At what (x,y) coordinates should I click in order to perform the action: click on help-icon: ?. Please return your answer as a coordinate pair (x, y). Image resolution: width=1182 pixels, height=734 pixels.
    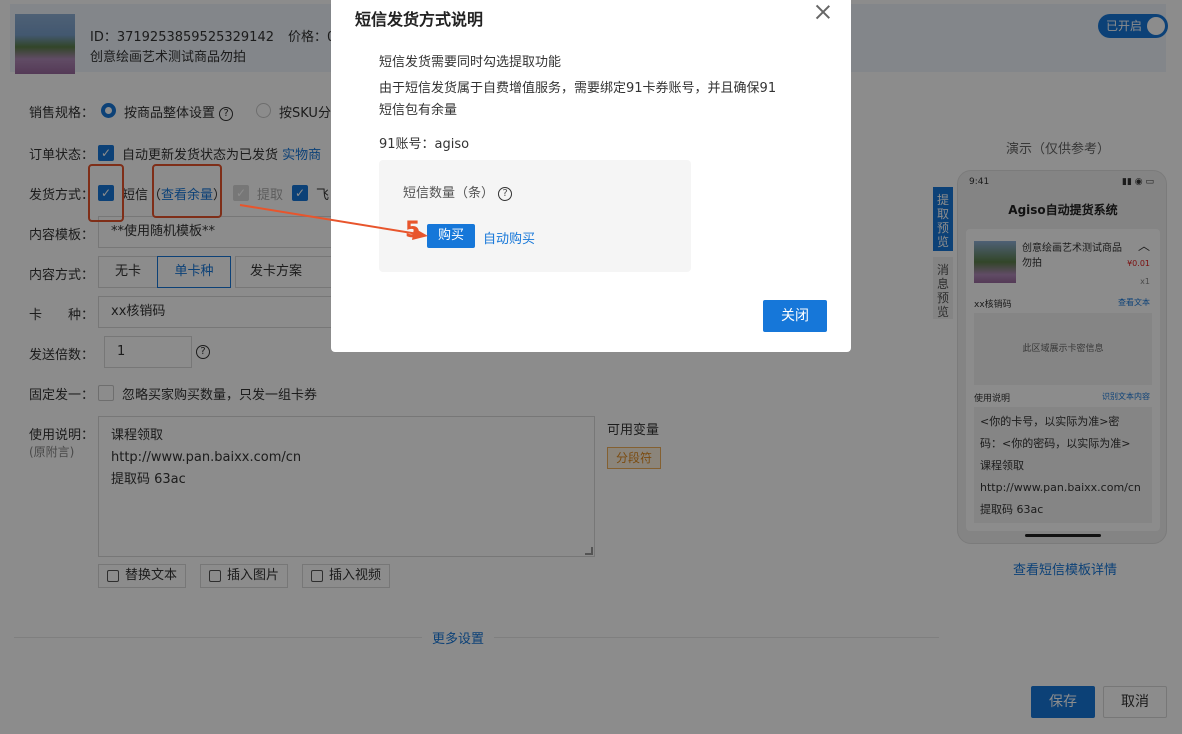
    Looking at the image, I should click on (505, 193).